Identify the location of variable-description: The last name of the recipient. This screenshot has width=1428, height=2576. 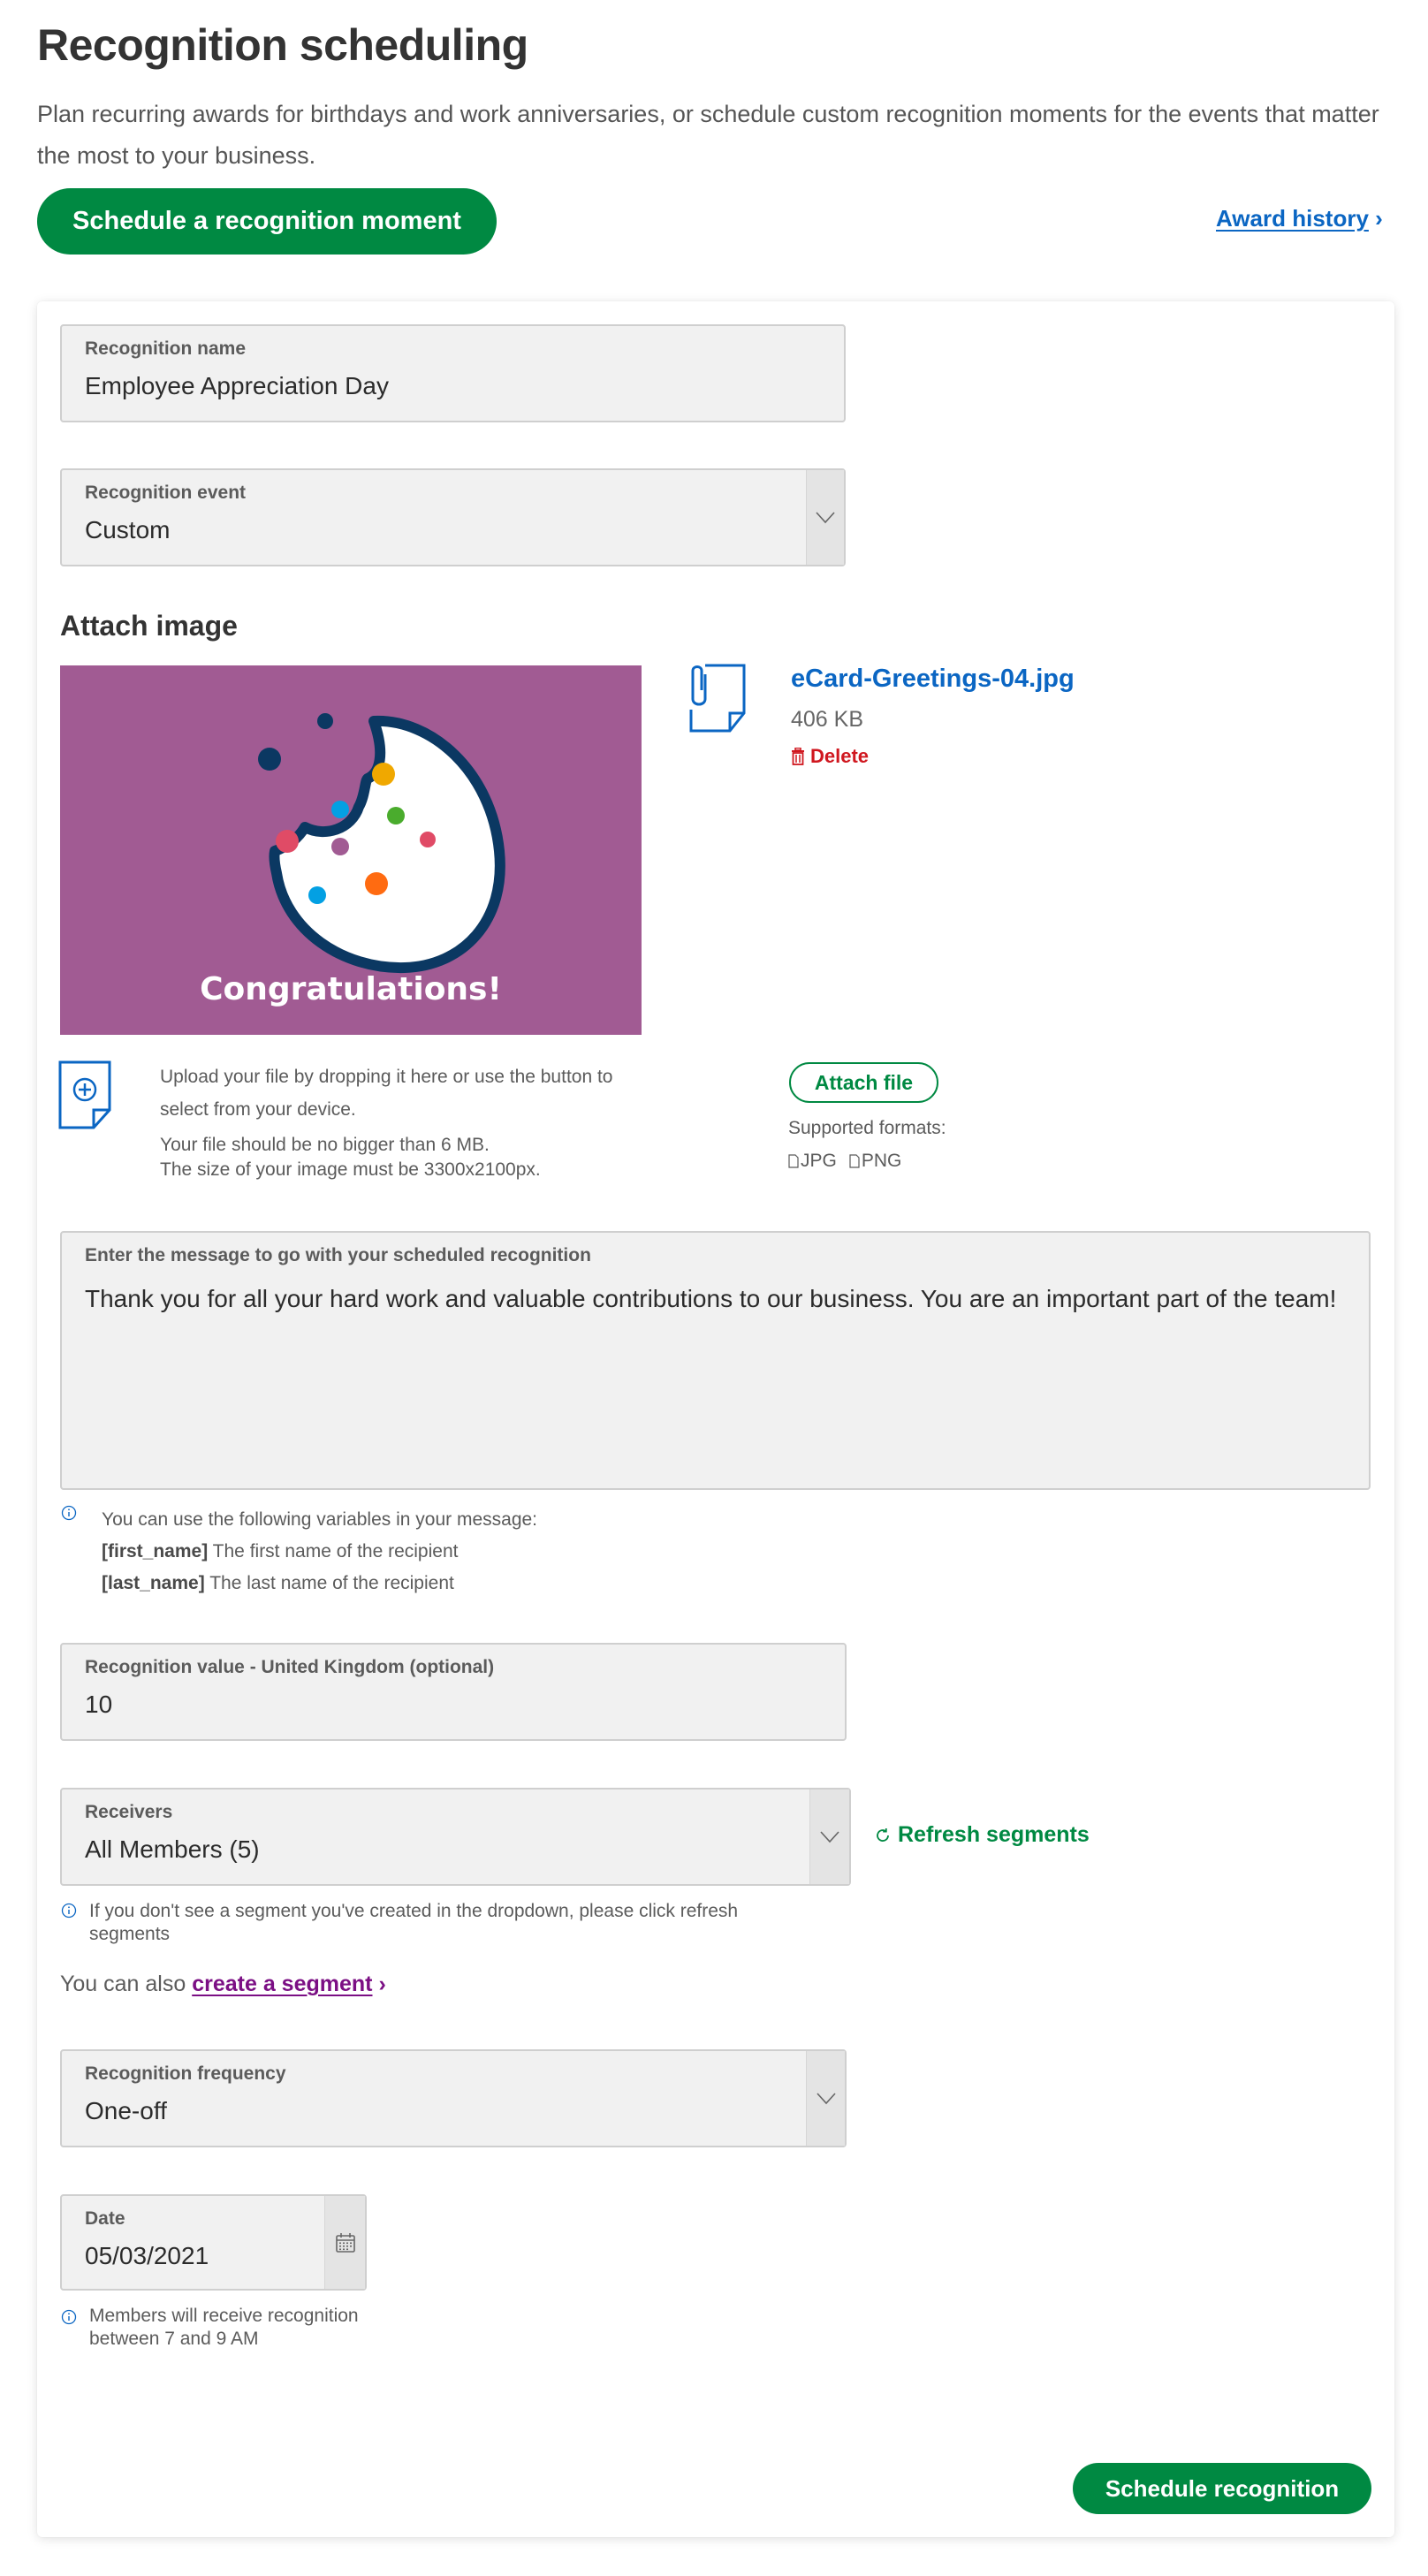
(331, 1583).